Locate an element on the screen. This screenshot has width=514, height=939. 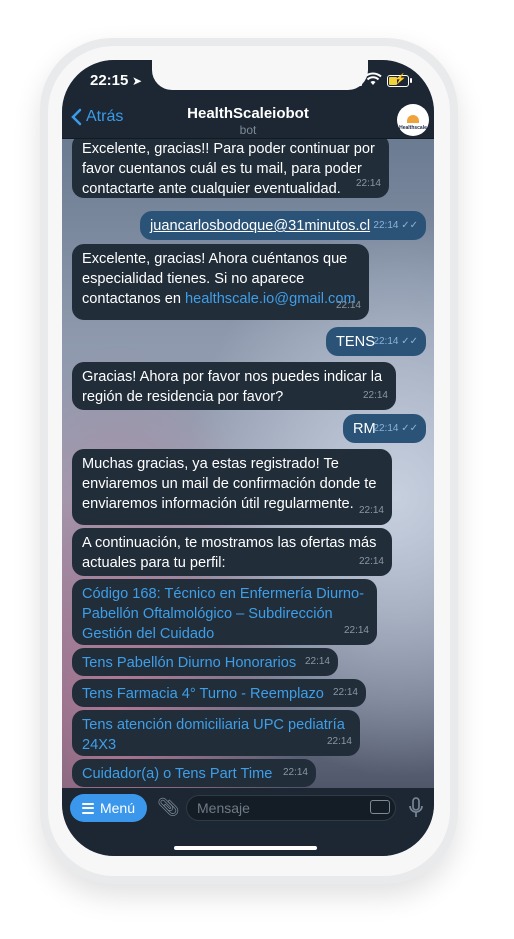
chat-subtitle: bot is located at coordinates (248, 130).